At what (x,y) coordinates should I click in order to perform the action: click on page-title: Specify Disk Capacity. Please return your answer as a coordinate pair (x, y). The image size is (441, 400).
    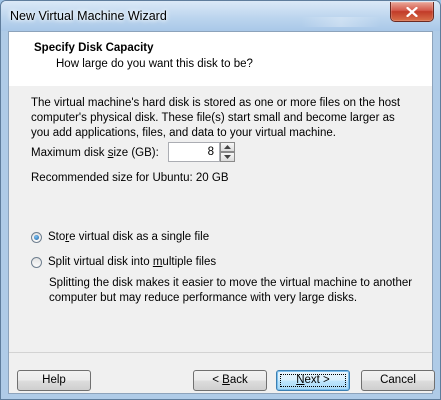
    Looking at the image, I should click on (94, 48).